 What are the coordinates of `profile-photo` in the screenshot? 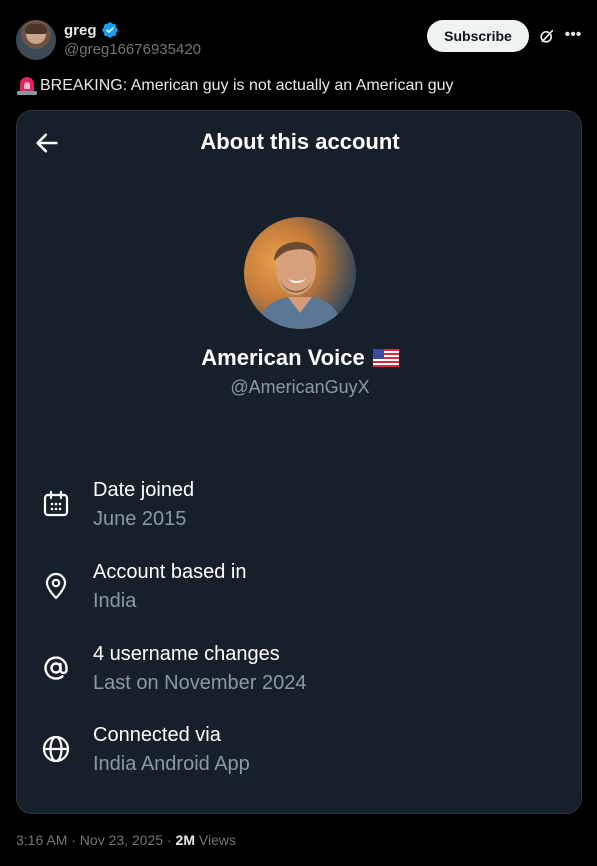 It's located at (300, 273).